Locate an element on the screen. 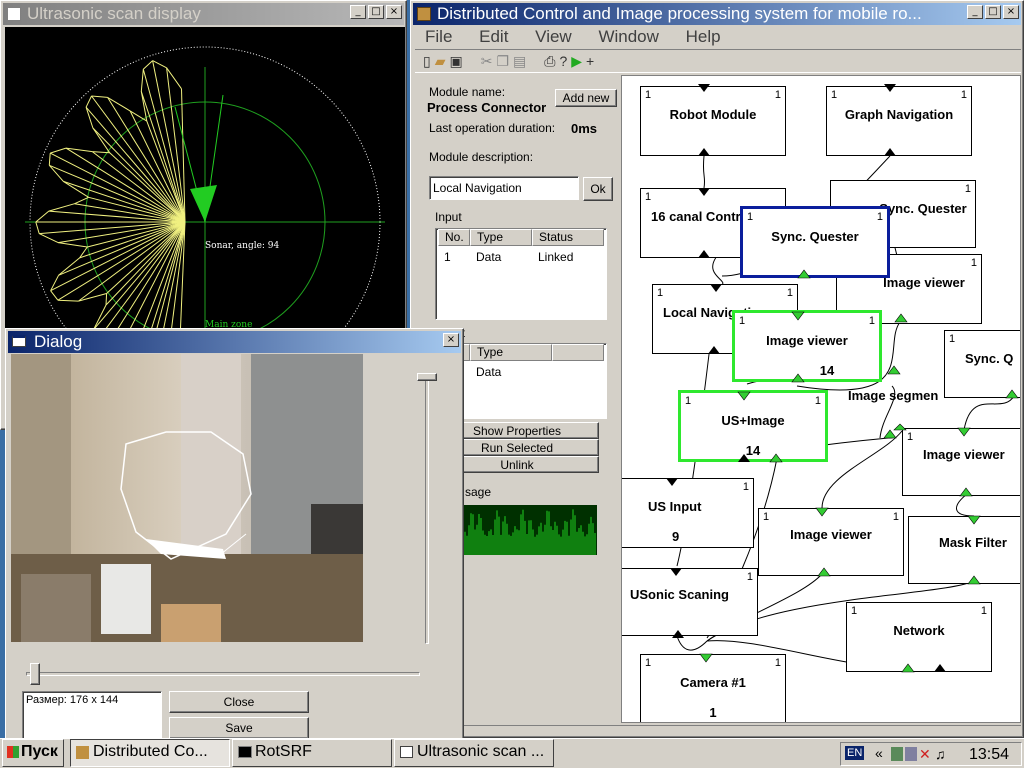 The image size is (1024, 768). menu-edit: Edit is located at coordinates (493, 36).